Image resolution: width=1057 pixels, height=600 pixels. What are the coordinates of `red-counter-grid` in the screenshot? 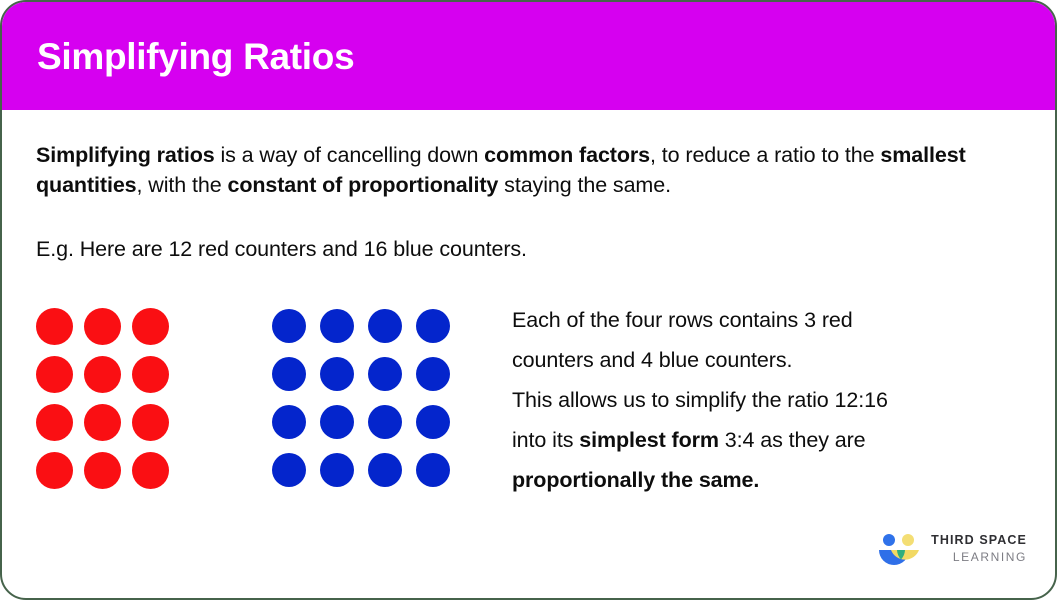 It's located at (102, 398).